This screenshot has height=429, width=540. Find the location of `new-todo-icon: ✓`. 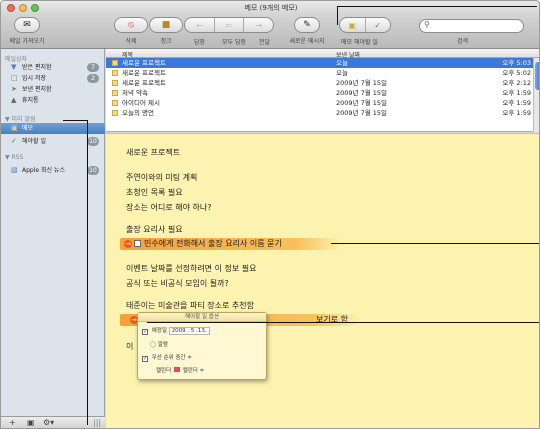

new-todo-icon: ✓ is located at coordinates (378, 25).